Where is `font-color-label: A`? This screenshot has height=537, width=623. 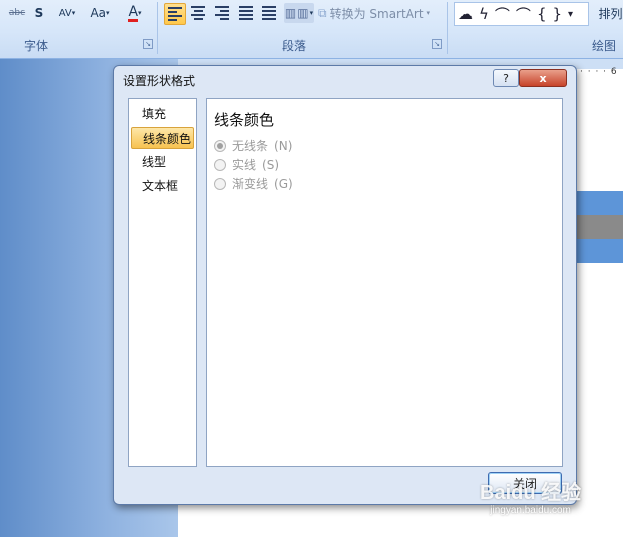
font-color-label: A is located at coordinates (133, 12).